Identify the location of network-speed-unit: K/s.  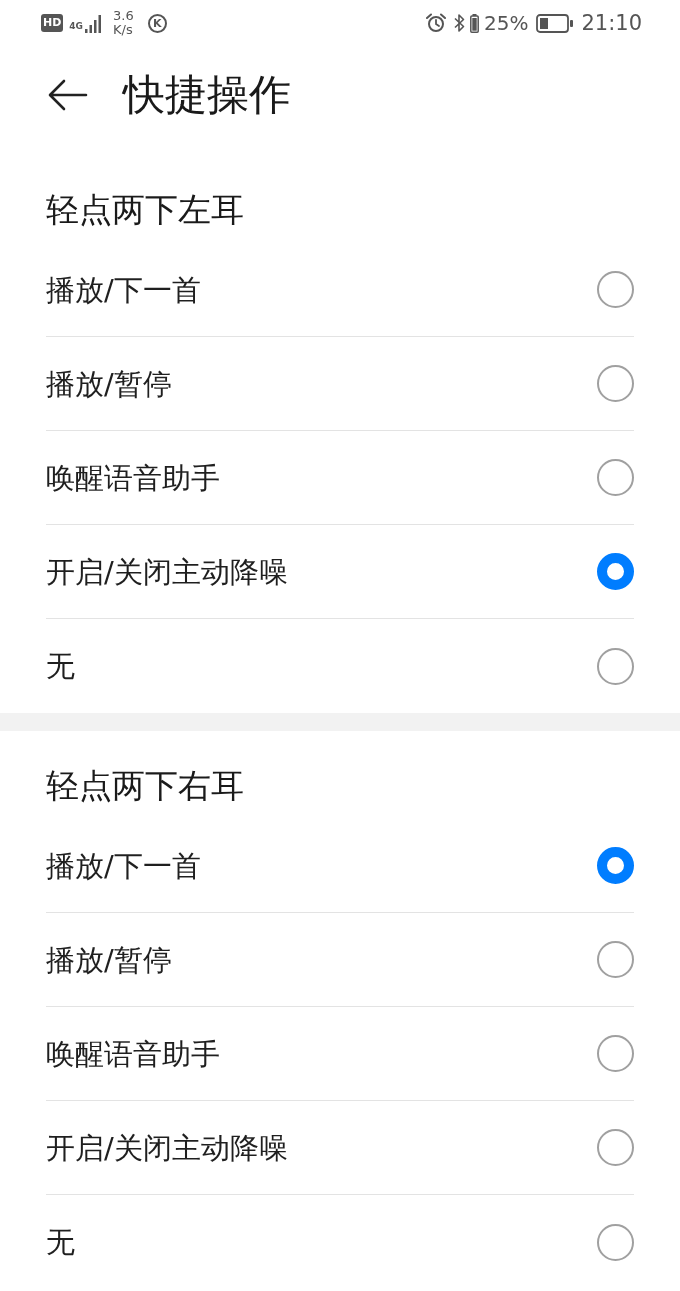
(123, 30).